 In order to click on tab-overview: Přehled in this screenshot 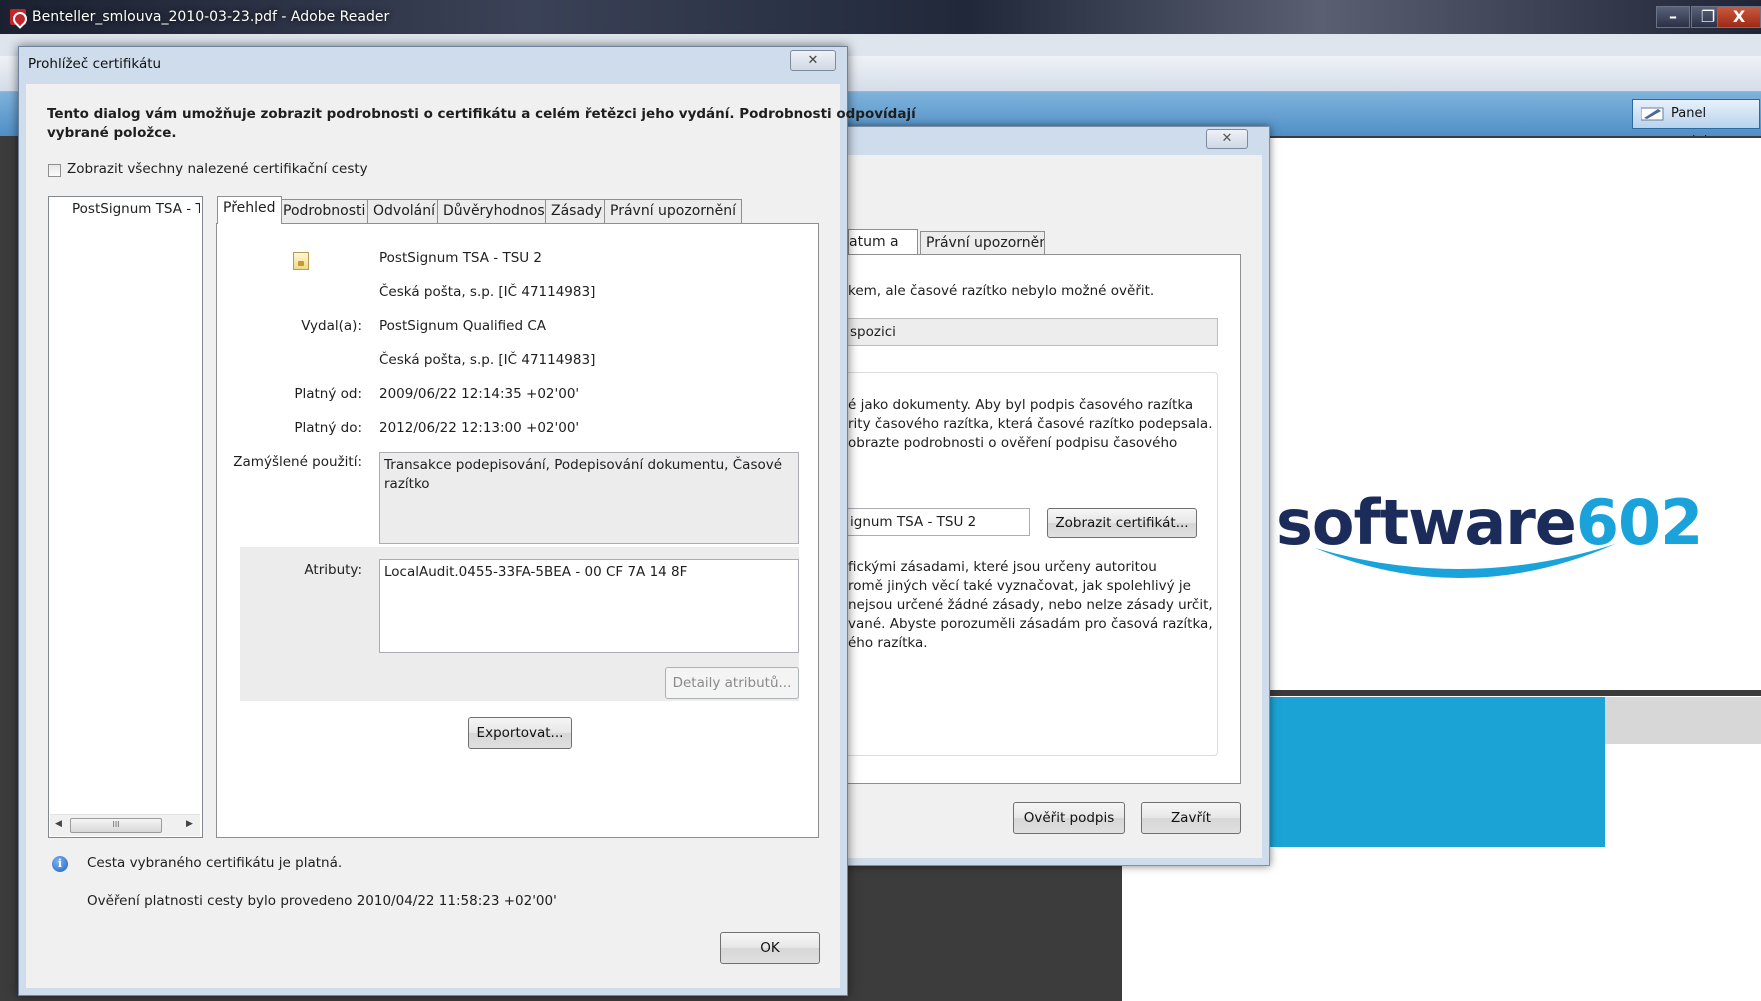, I will do `click(249, 210)`.